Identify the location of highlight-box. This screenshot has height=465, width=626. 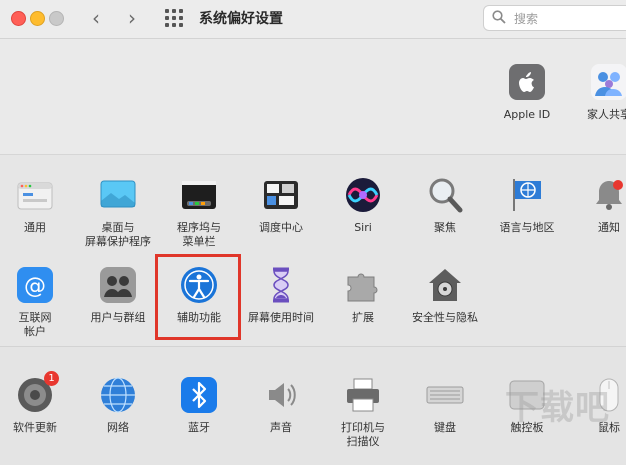
(198, 297).